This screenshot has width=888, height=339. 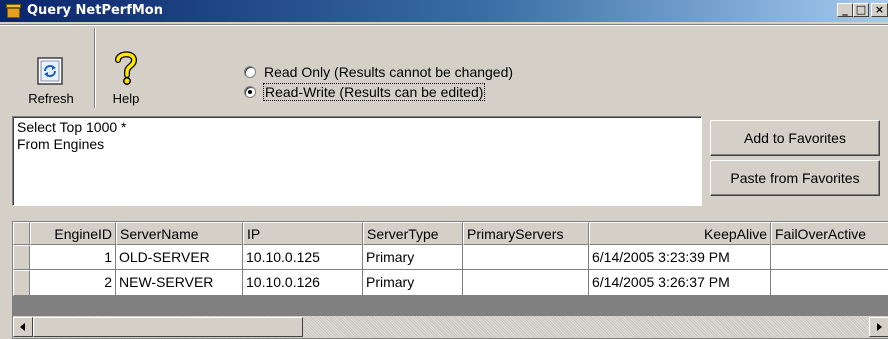 I want to click on column-header-ip: IP, so click(x=303, y=233).